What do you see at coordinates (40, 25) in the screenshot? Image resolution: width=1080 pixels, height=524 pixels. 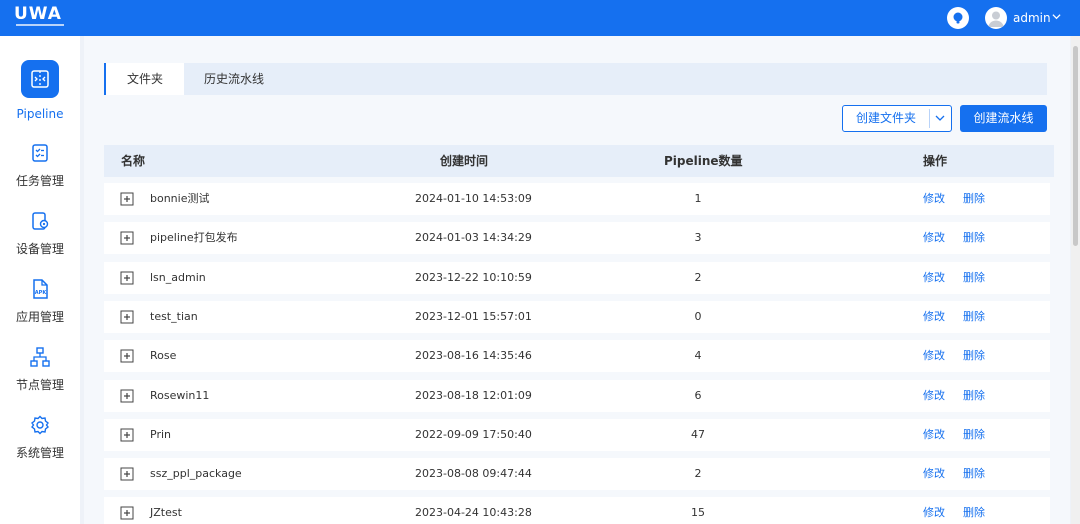 I see `logo-underline` at bounding box center [40, 25].